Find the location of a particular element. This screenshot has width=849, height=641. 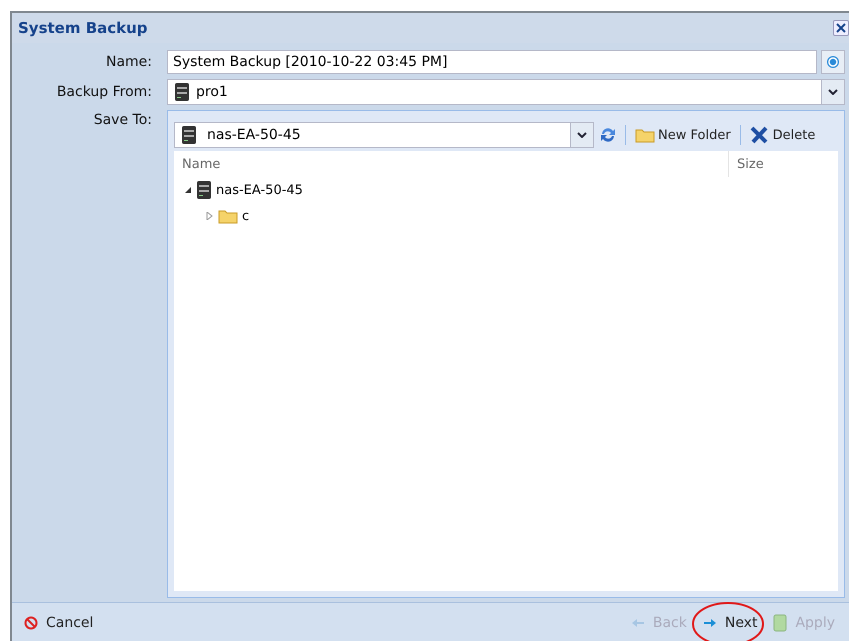

cancel-button: Cancel is located at coordinates (59, 623).